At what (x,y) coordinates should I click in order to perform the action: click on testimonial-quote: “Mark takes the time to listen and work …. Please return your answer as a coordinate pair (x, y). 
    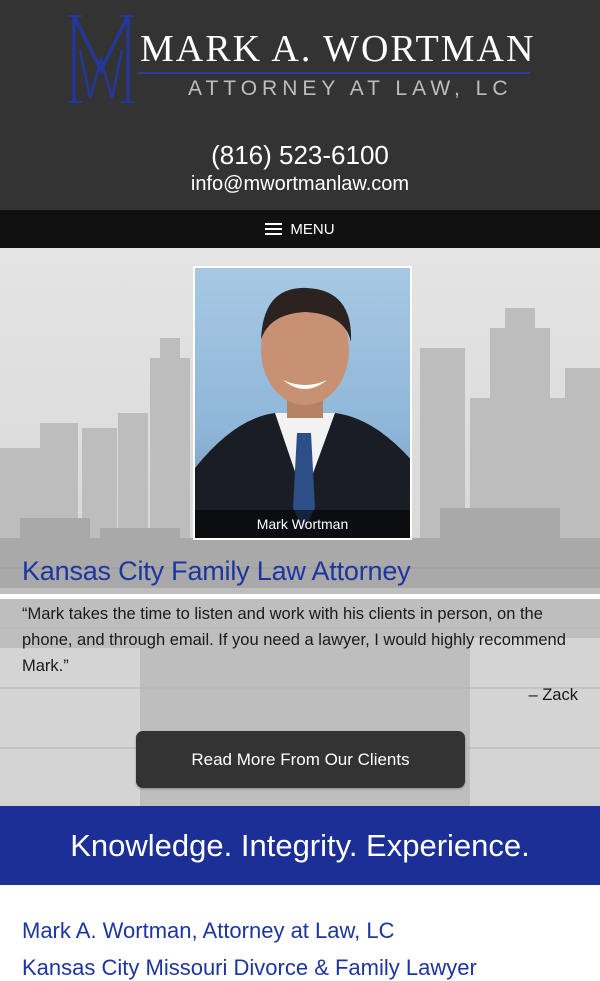
    Looking at the image, I should click on (294, 640).